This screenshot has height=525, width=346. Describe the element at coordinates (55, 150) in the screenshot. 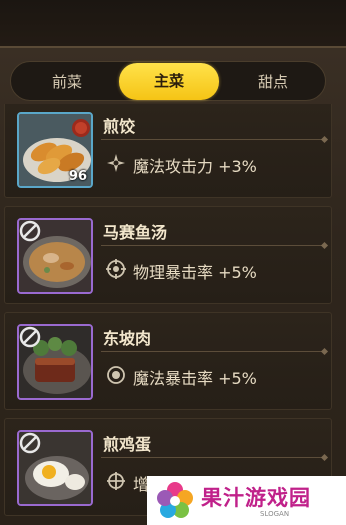

I see `dish-thumbnail: 96` at that location.